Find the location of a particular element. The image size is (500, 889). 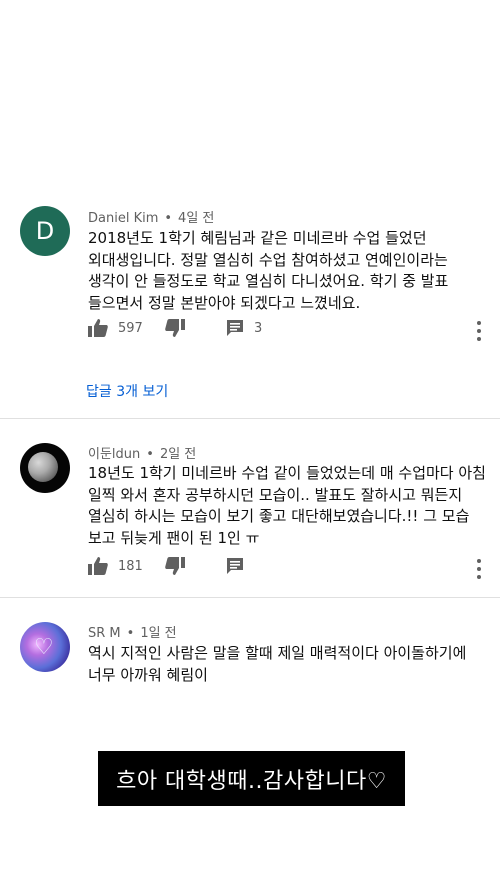

avatar-letter: D is located at coordinates (45, 231).